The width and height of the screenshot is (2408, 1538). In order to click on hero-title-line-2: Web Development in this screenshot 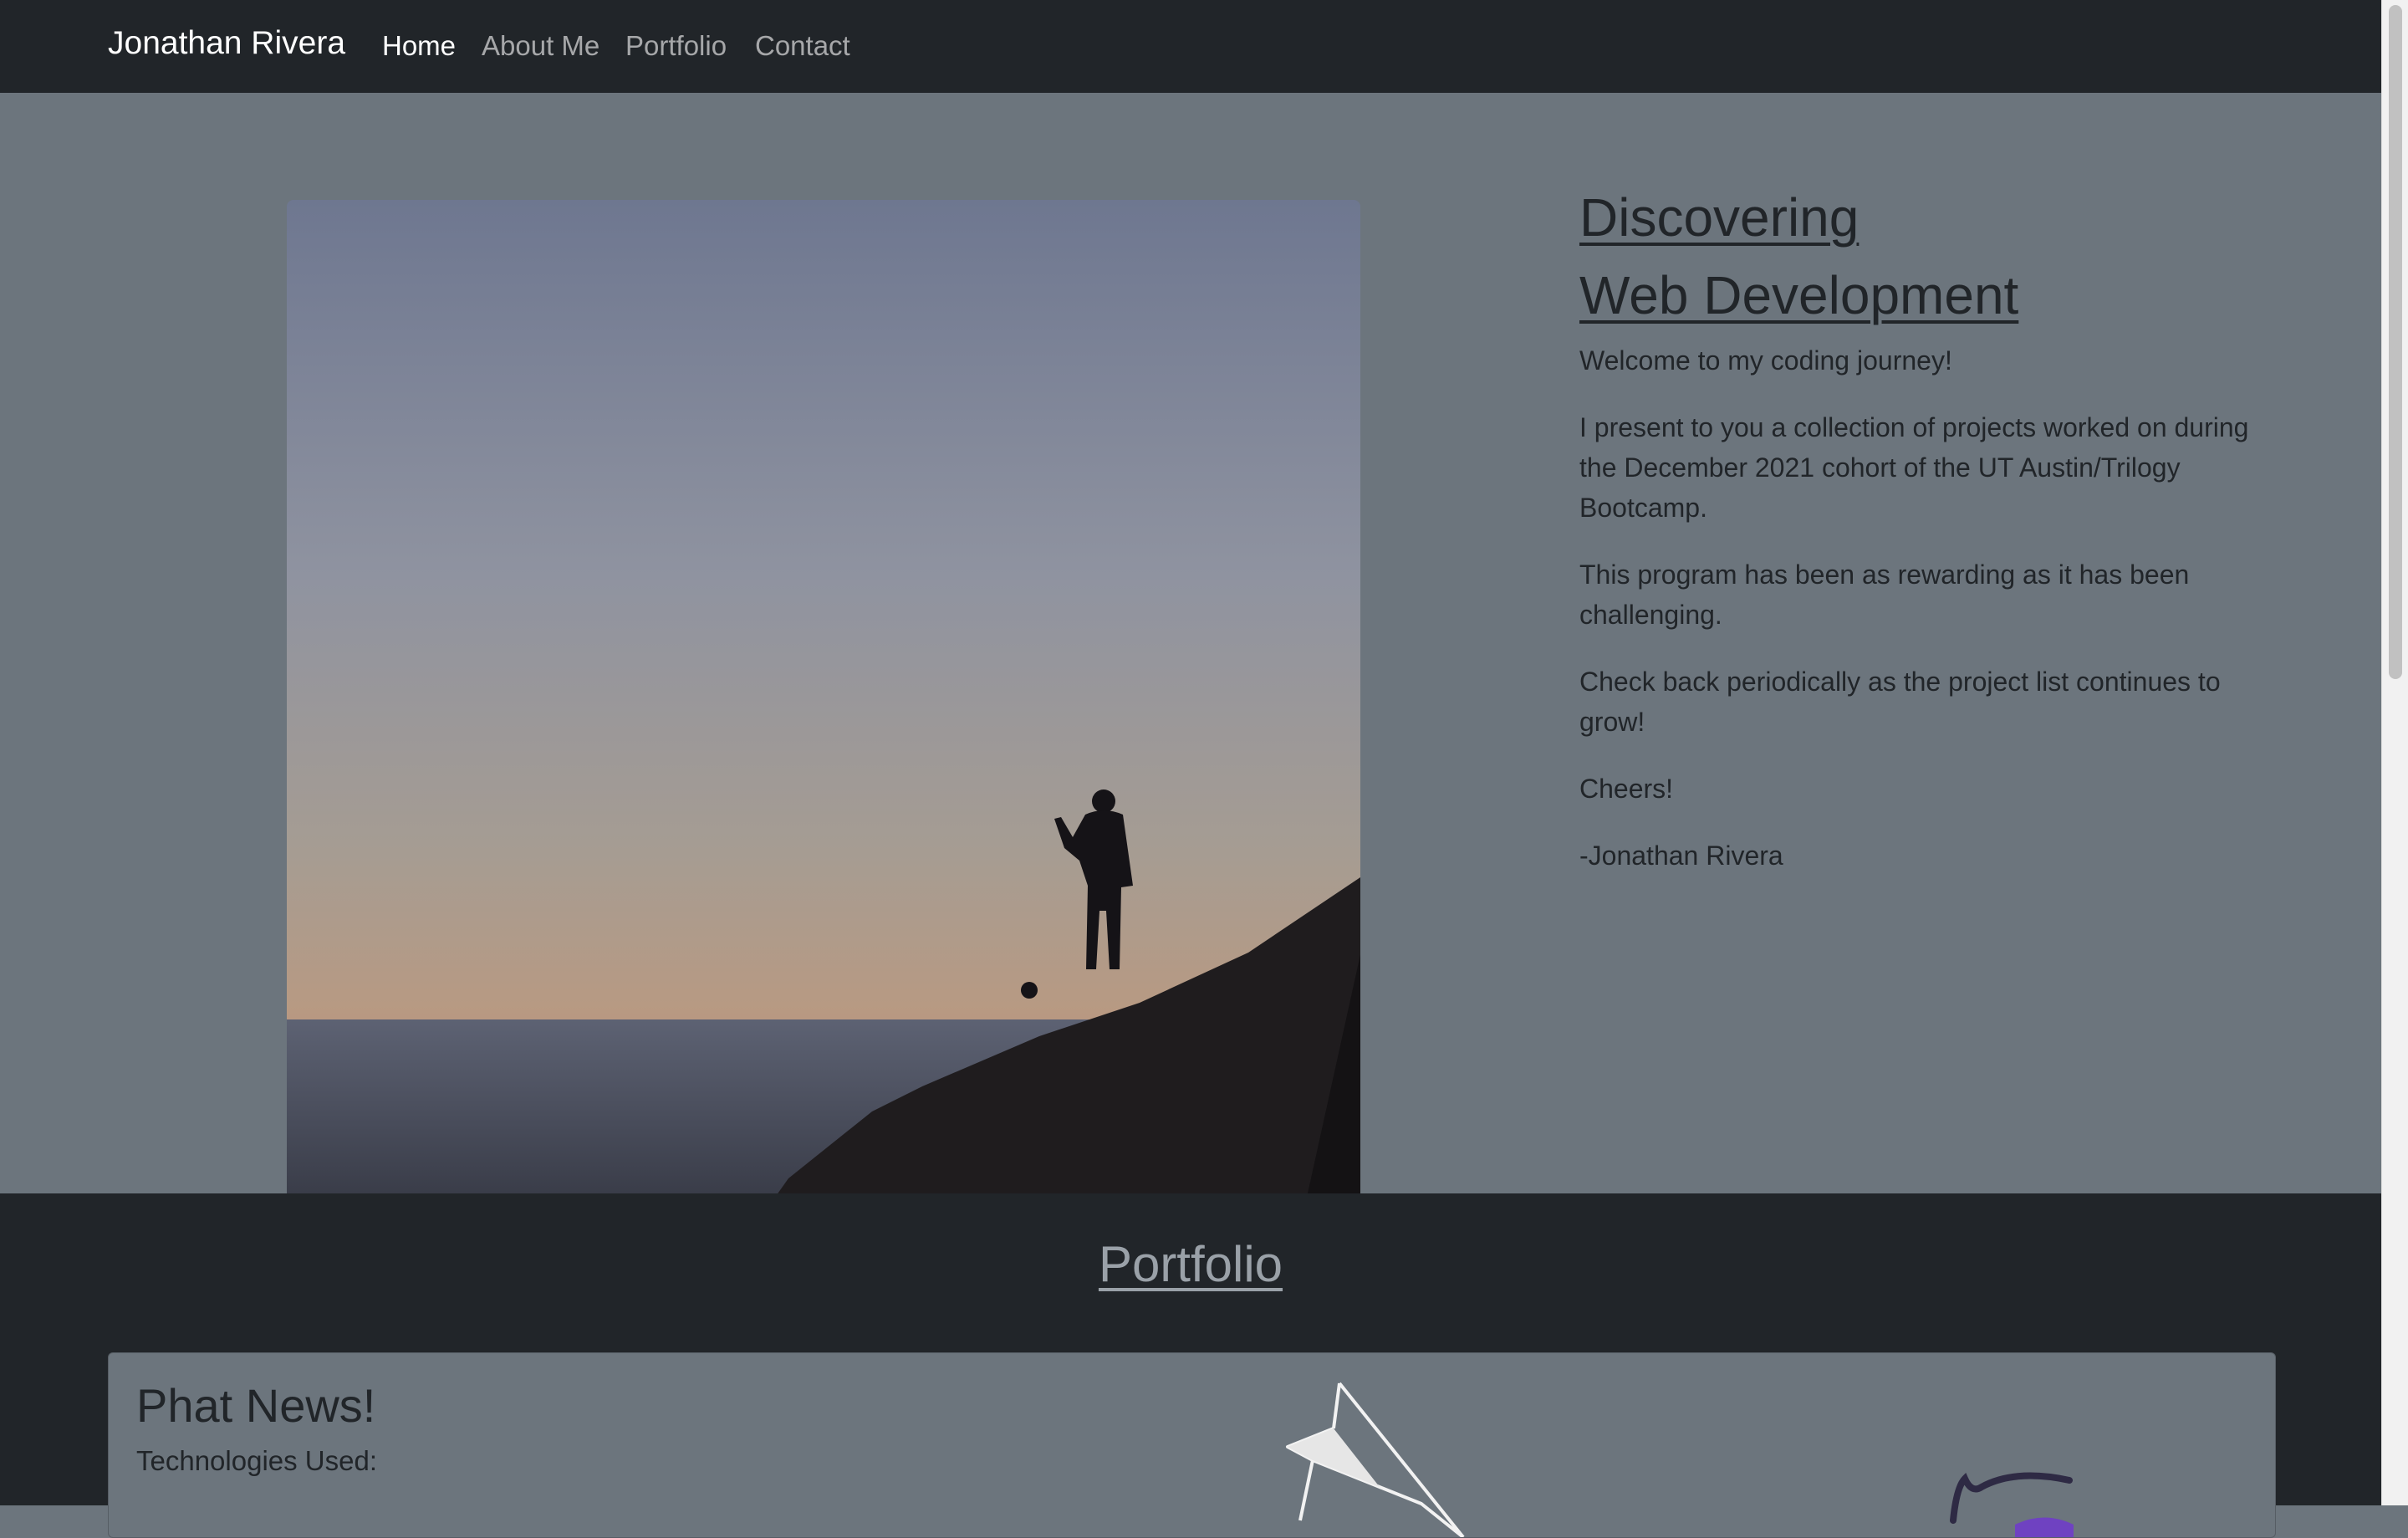, I will do `click(1799, 295)`.